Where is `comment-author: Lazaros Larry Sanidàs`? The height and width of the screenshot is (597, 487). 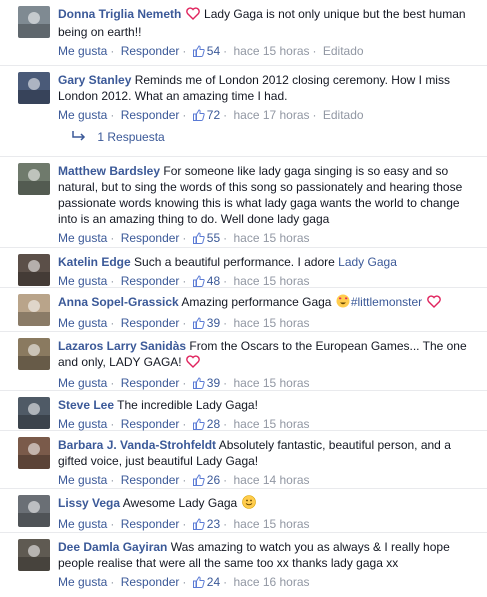 comment-author: Lazaros Larry Sanidàs is located at coordinates (122, 346).